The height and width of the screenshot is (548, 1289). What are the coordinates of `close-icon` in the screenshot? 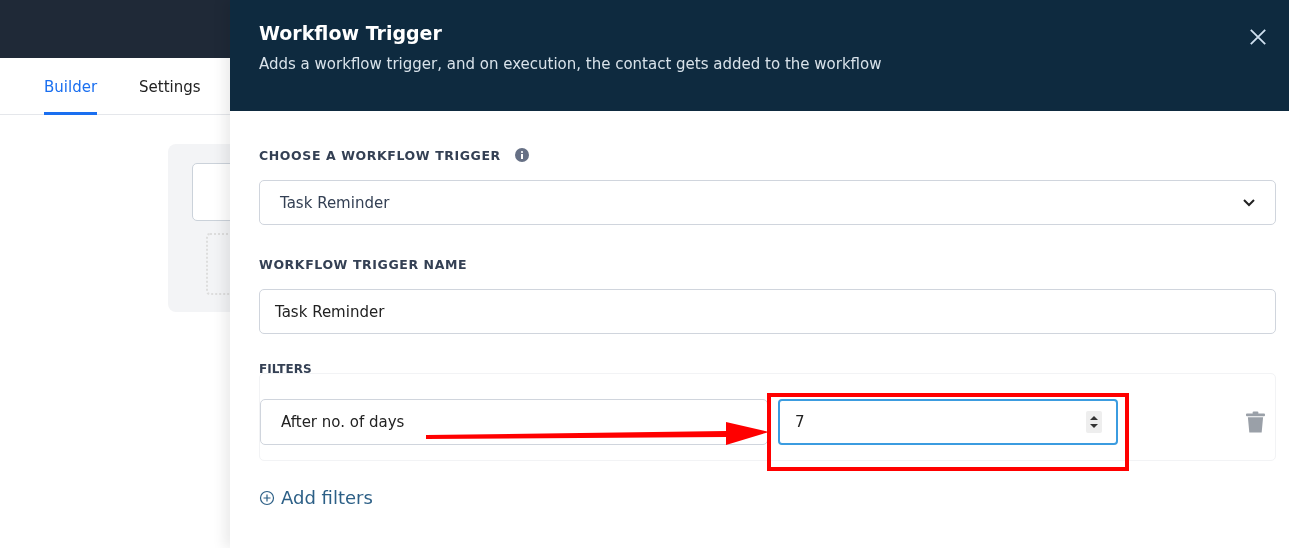 It's located at (1258, 37).